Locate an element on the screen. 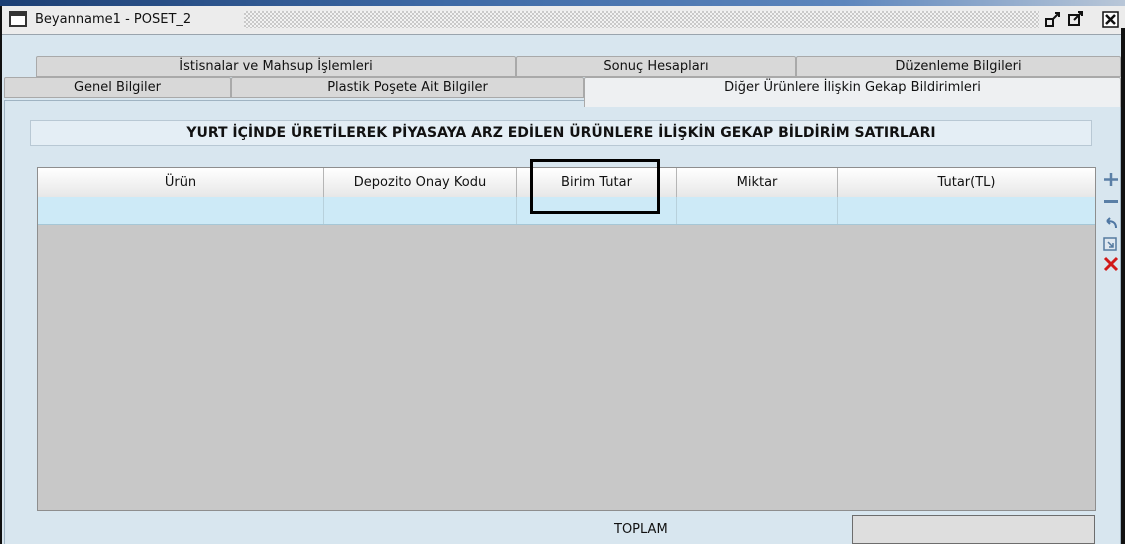 The width and height of the screenshot is (1125, 544). total-label: TOPLAM is located at coordinates (641, 529).